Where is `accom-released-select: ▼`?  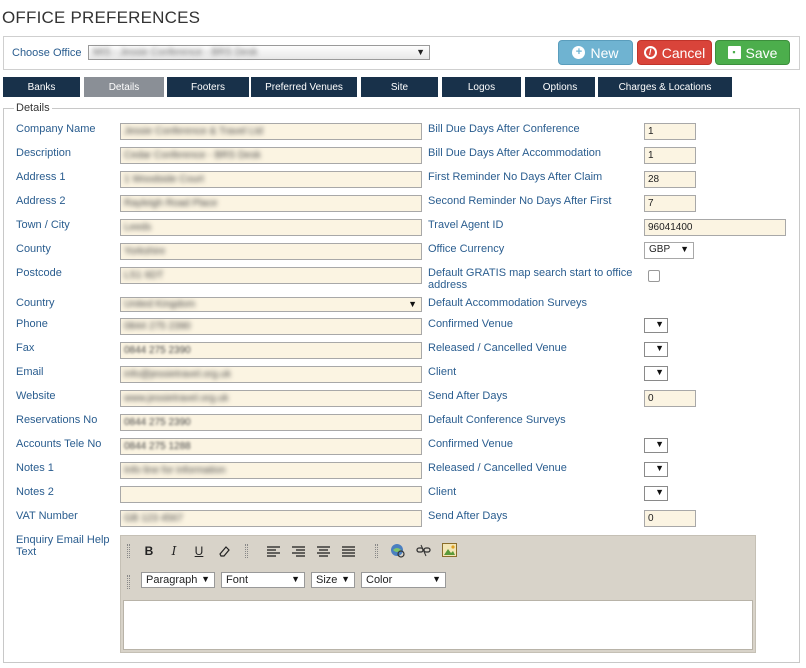 accom-released-select: ▼ is located at coordinates (656, 349).